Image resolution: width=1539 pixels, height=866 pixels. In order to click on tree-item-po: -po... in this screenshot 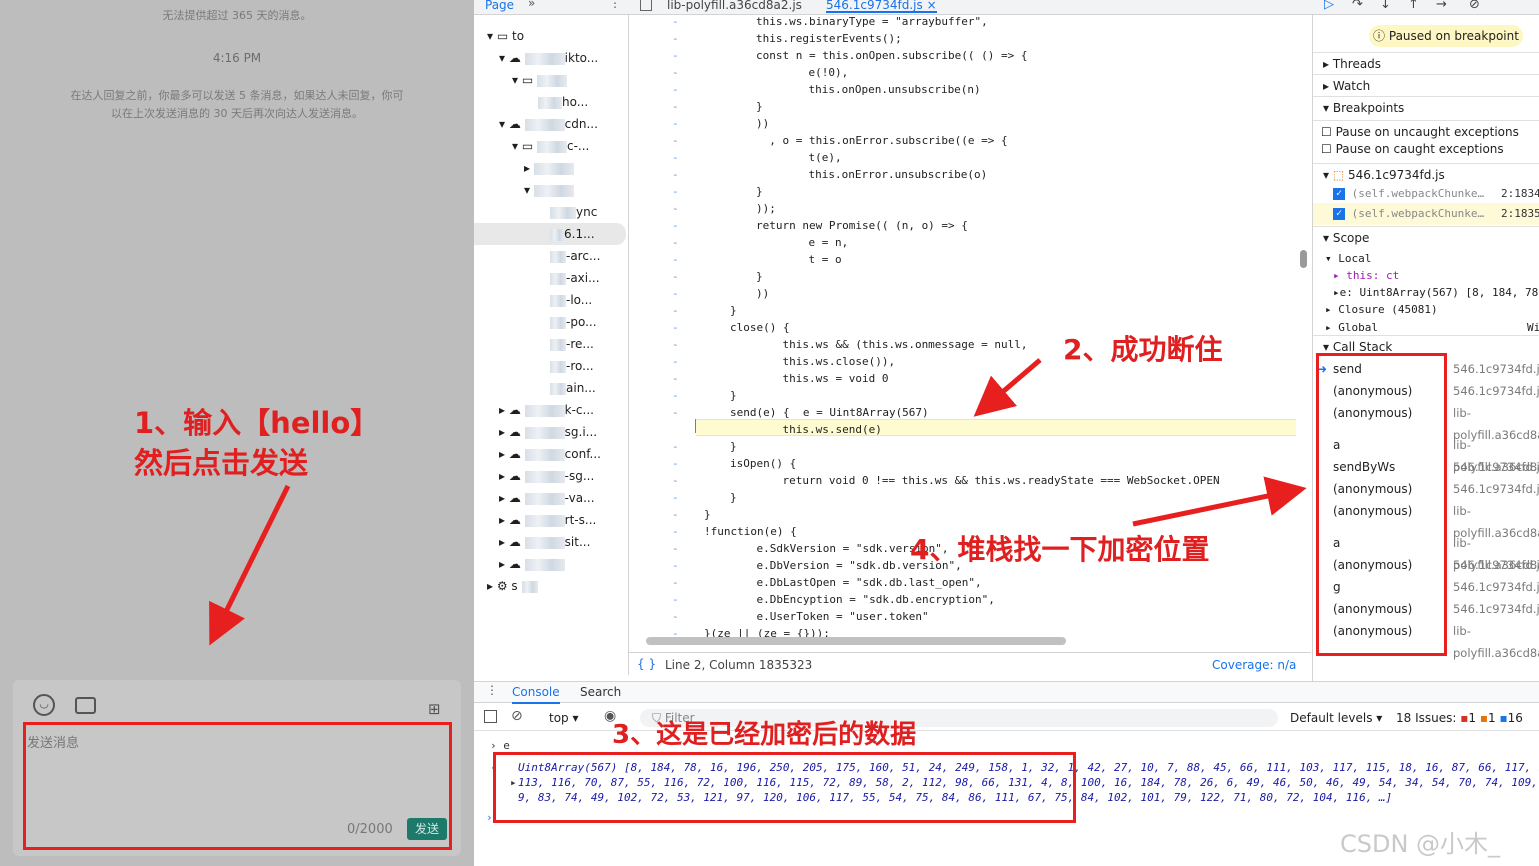, I will do `click(573, 322)`.